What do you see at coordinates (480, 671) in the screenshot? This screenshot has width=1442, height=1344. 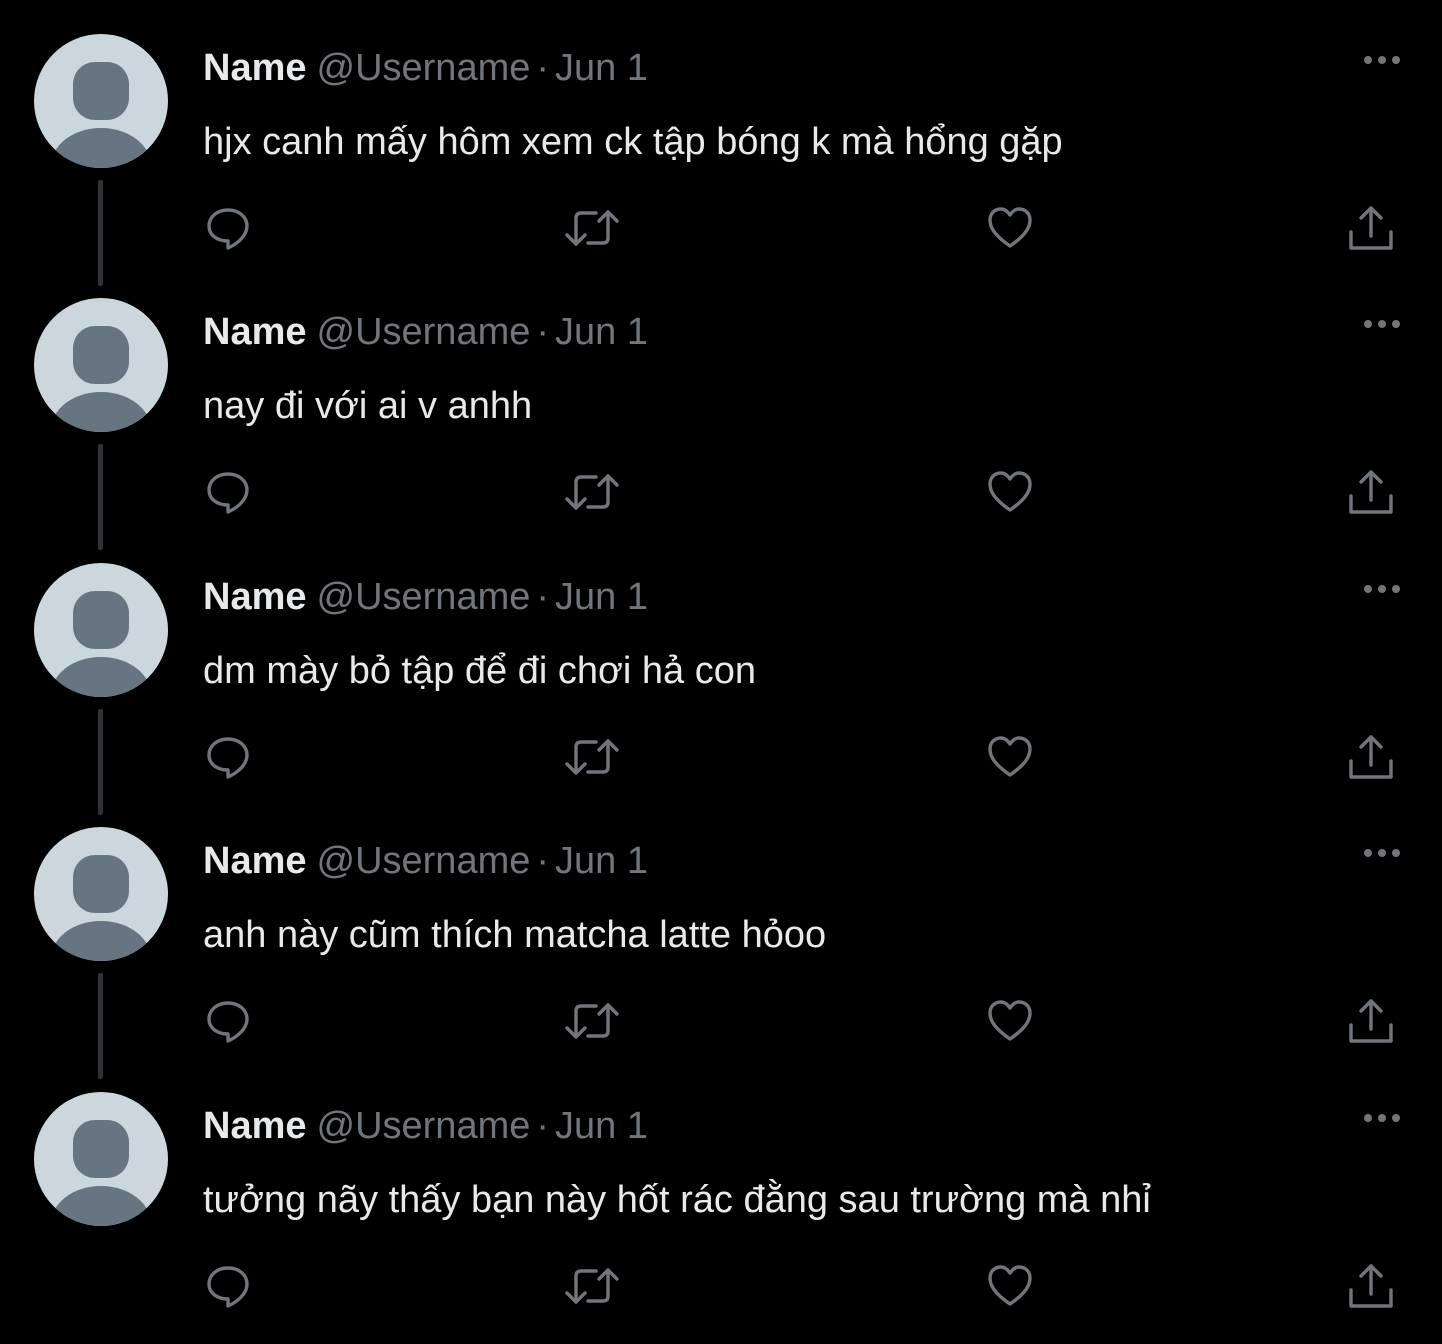 I see `tweet-text: dm mày bỏ tập để đi chơi hả con` at bounding box center [480, 671].